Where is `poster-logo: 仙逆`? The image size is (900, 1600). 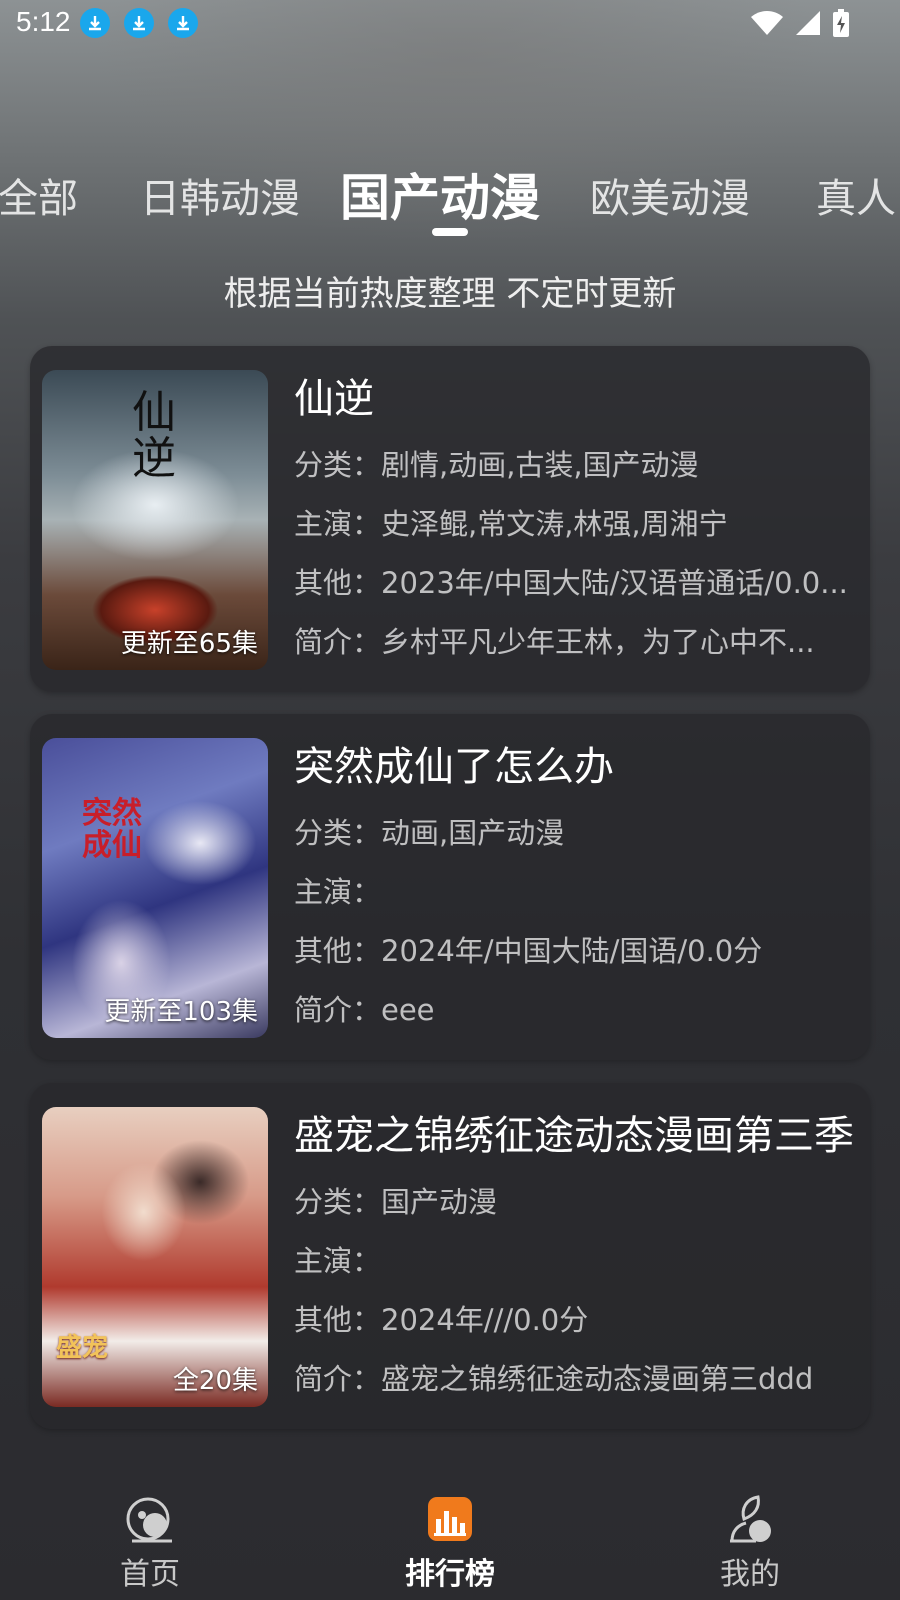 poster-logo: 仙逆 is located at coordinates (154, 435).